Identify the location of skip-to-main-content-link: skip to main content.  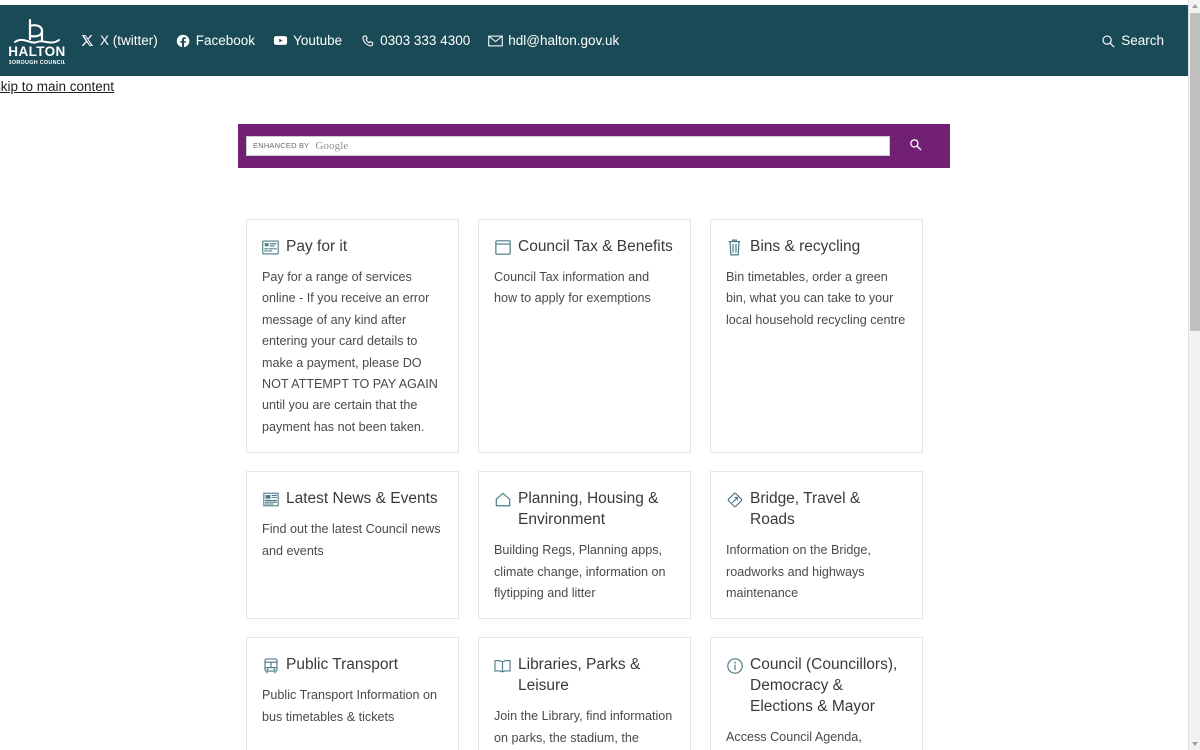
(57, 87).